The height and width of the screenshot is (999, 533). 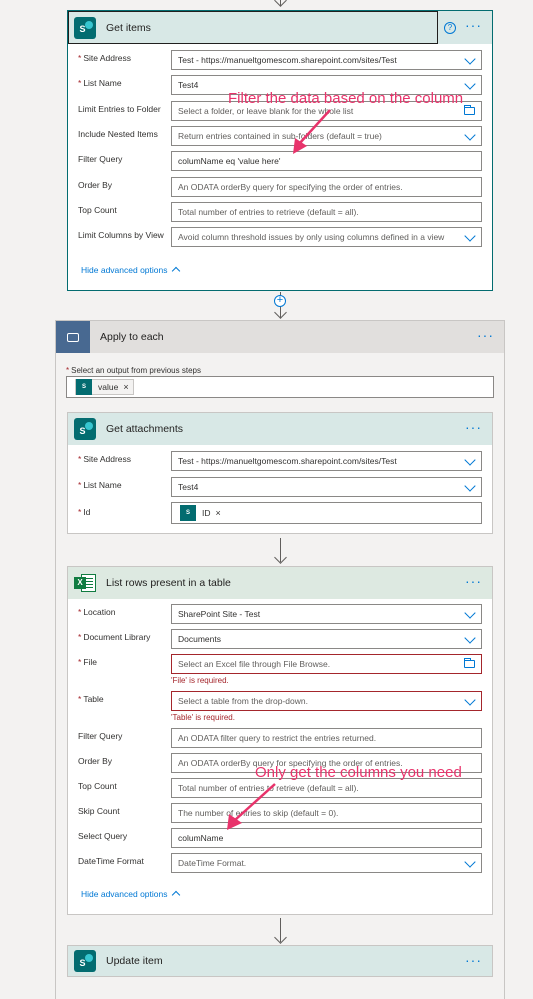 I want to click on ga-list-name-label: * List Name, so click(x=100, y=485).